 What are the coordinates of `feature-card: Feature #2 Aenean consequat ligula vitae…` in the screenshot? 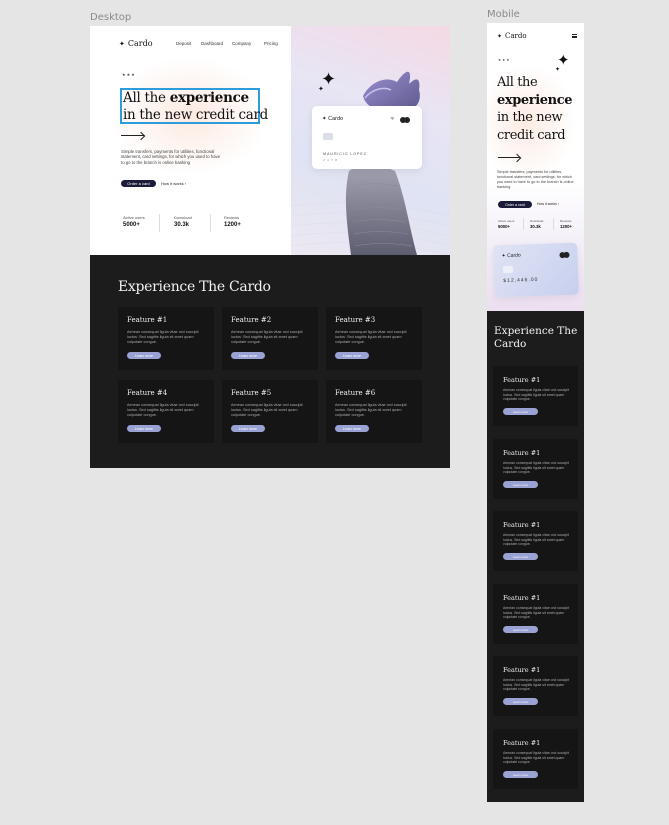 It's located at (270, 338).